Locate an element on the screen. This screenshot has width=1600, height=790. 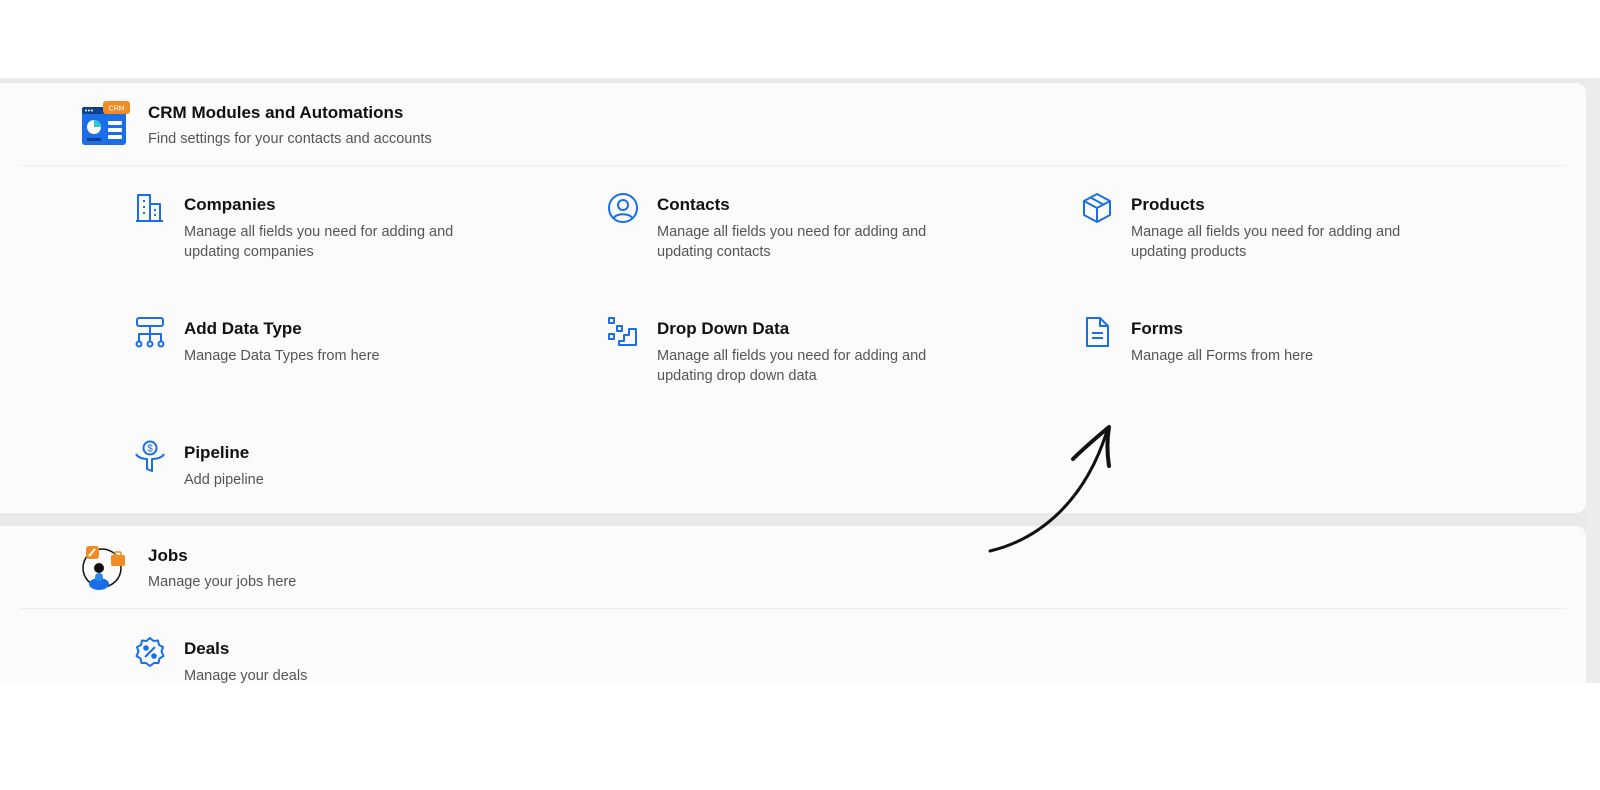
user-circle-icon is located at coordinates (623, 208).